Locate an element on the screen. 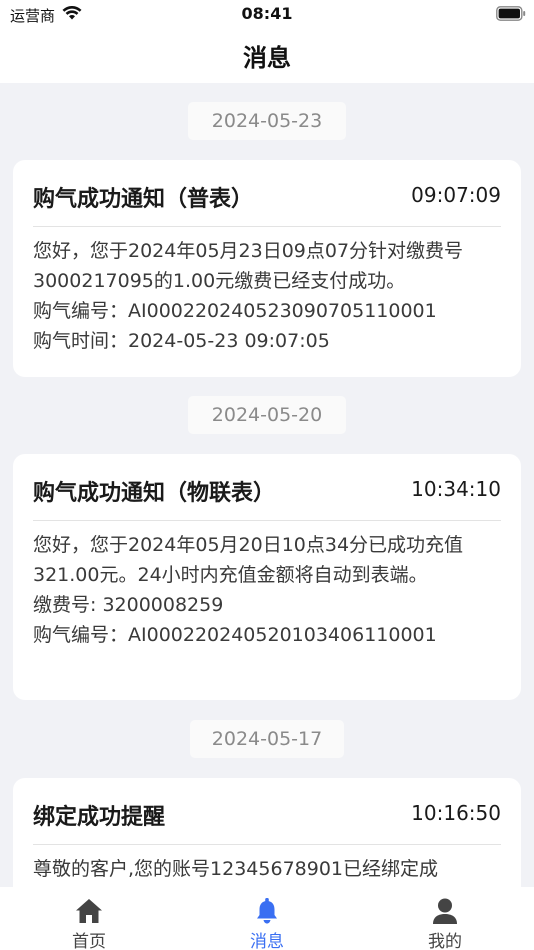  tab-label: 消息 is located at coordinates (267, 941).